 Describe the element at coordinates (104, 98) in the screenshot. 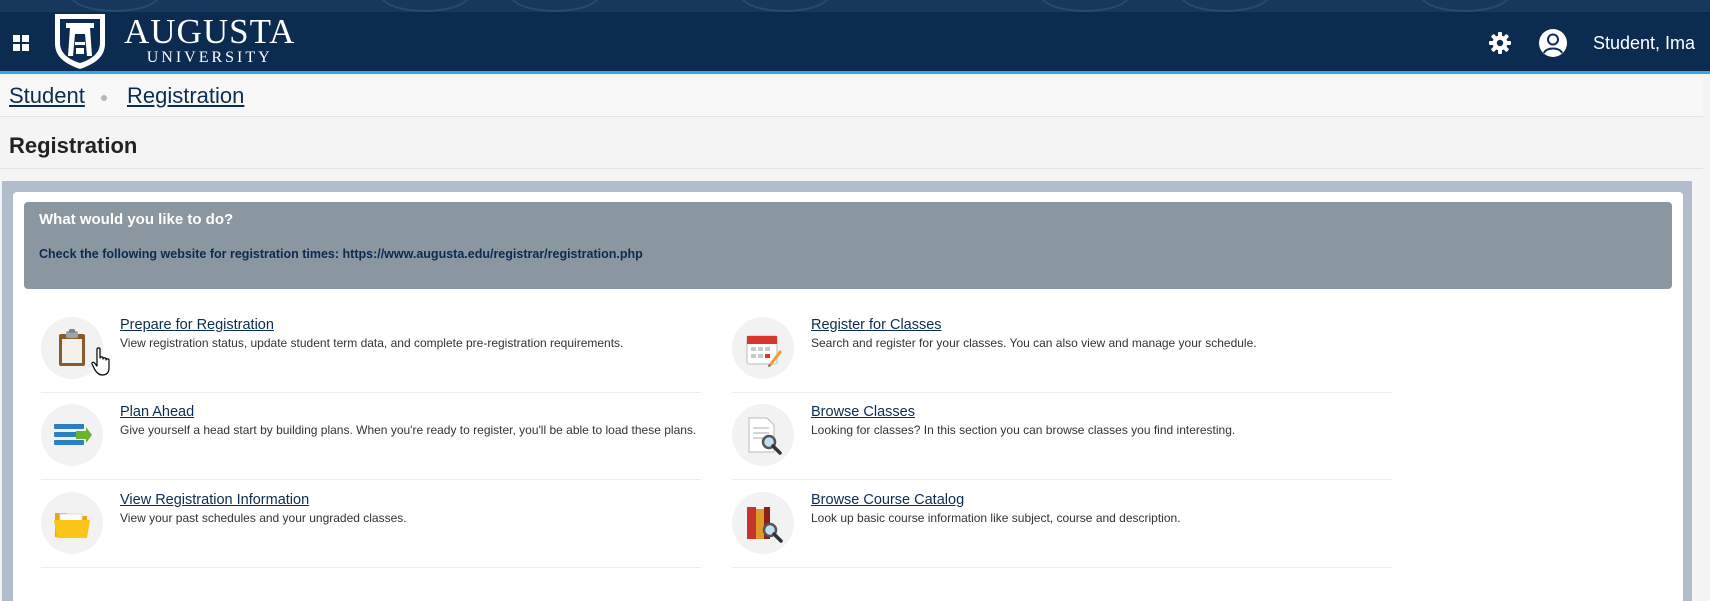

I see `breadcrumb-separator` at that location.